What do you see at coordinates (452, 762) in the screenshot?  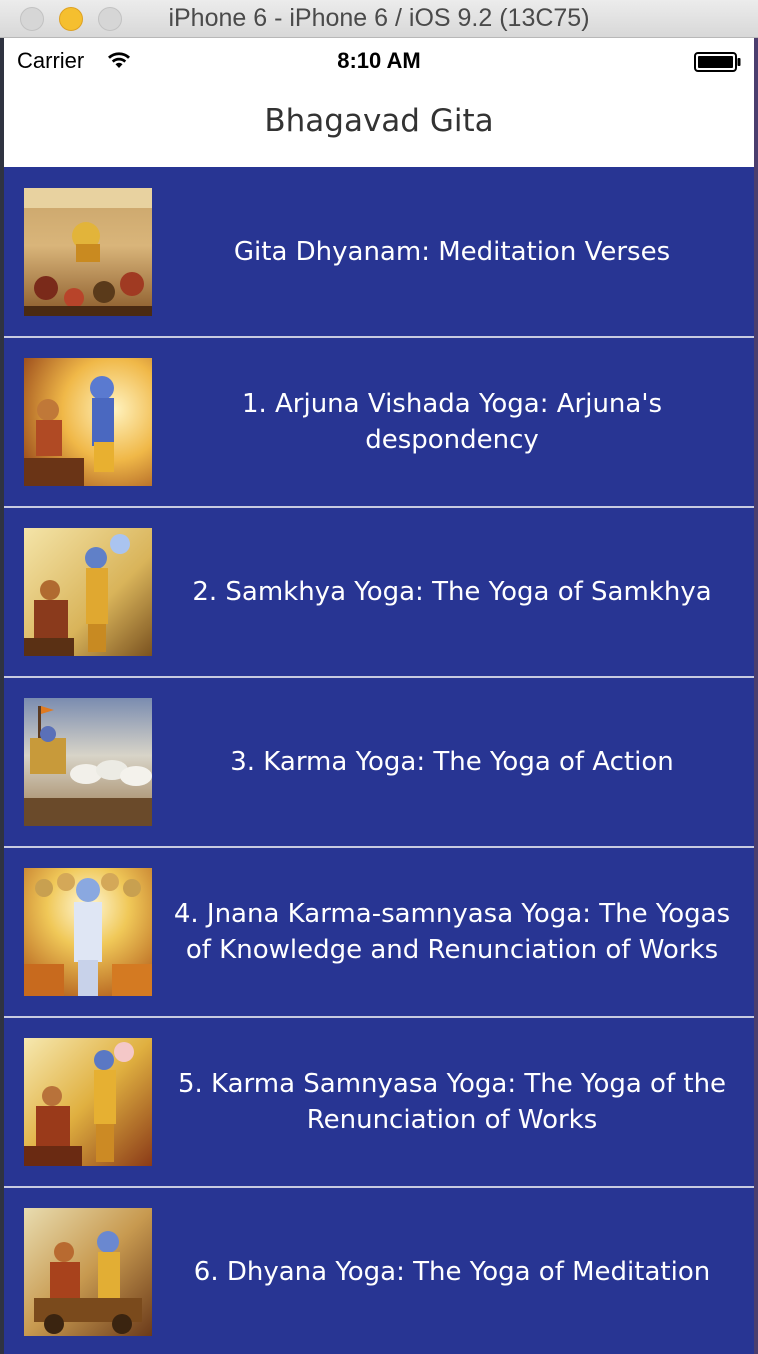 I see `chapter-title: 3. Karma Yoga: The Yoga of Action` at bounding box center [452, 762].